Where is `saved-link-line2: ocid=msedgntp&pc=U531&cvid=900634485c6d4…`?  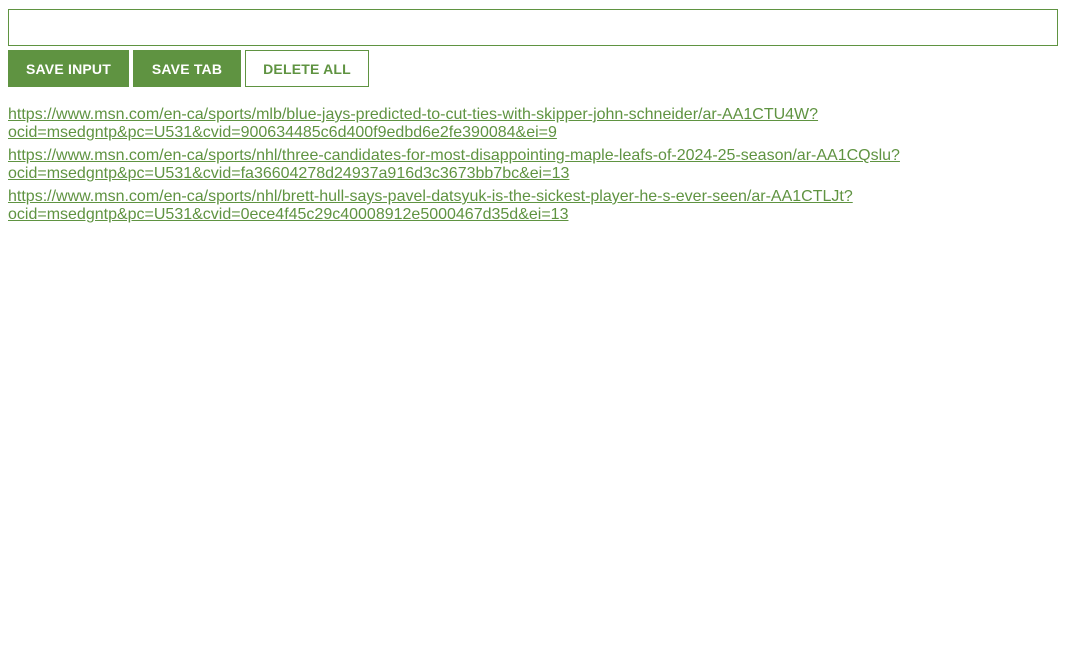
saved-link-line2: ocid=msedgntp&pc=U531&cvid=900634485c6d4… is located at coordinates (282, 132).